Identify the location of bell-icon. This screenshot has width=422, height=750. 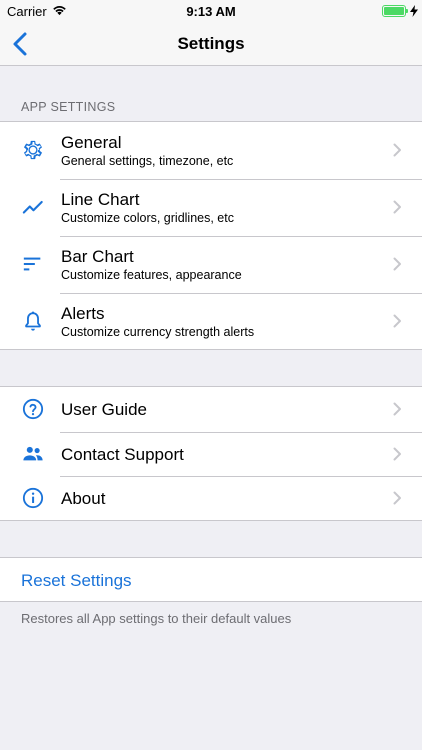
(33, 321).